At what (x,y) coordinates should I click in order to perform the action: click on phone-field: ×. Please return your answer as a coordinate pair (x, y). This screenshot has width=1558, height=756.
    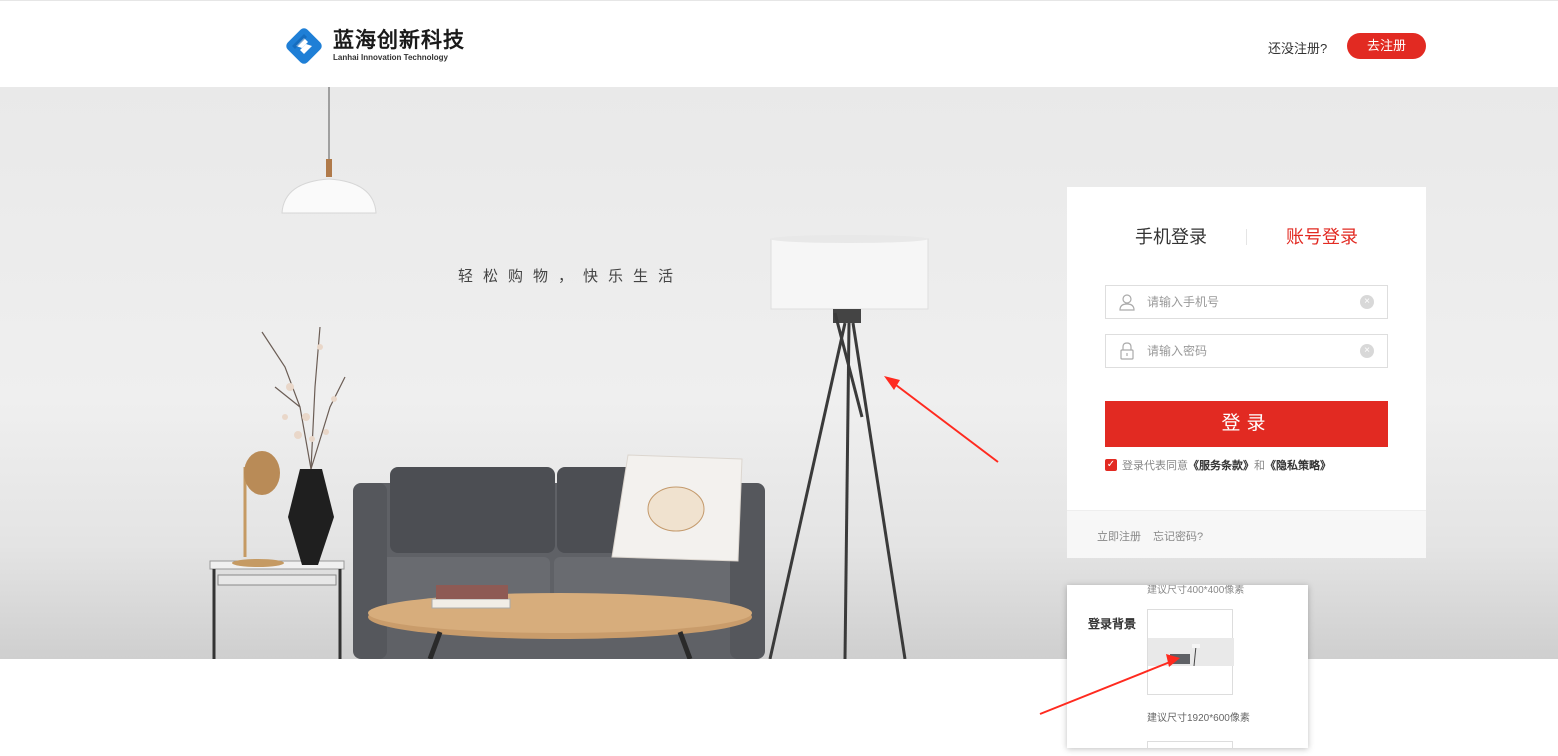
    Looking at the image, I should click on (1246, 302).